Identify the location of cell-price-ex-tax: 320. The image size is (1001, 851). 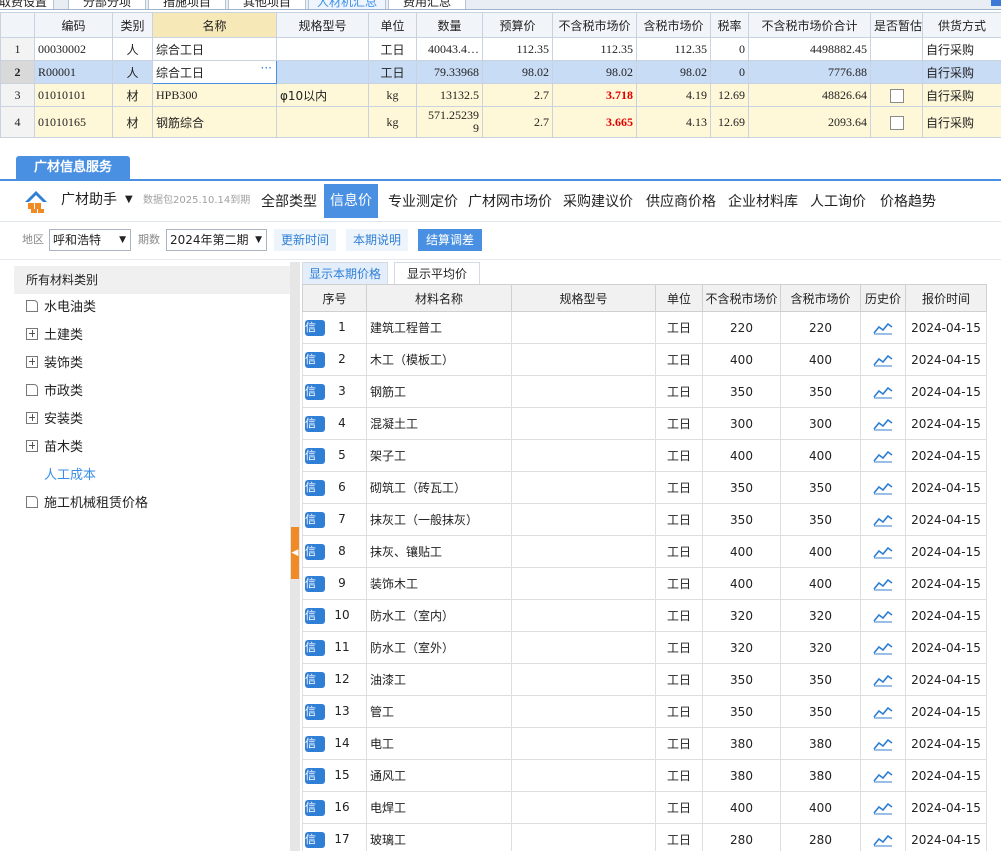
(741, 615).